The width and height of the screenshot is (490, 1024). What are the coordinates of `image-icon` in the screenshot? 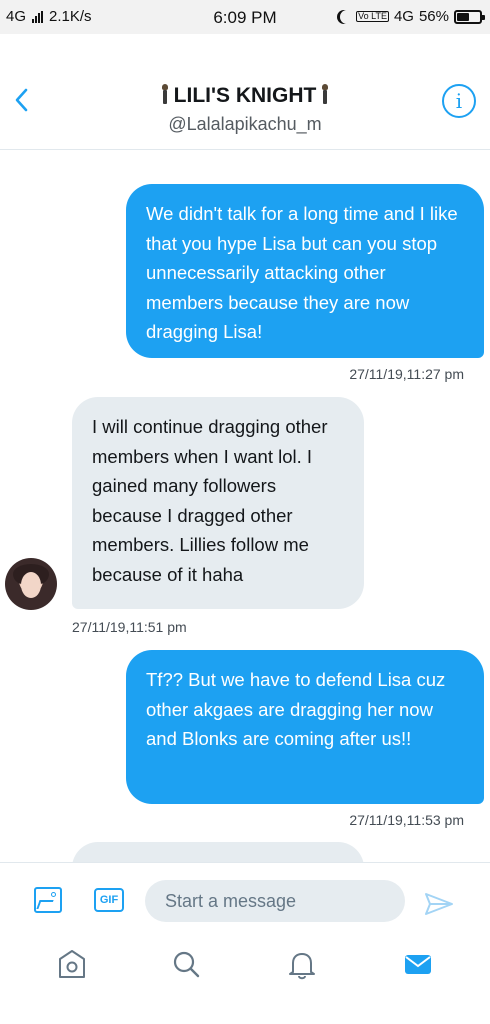 It's located at (53, 894).